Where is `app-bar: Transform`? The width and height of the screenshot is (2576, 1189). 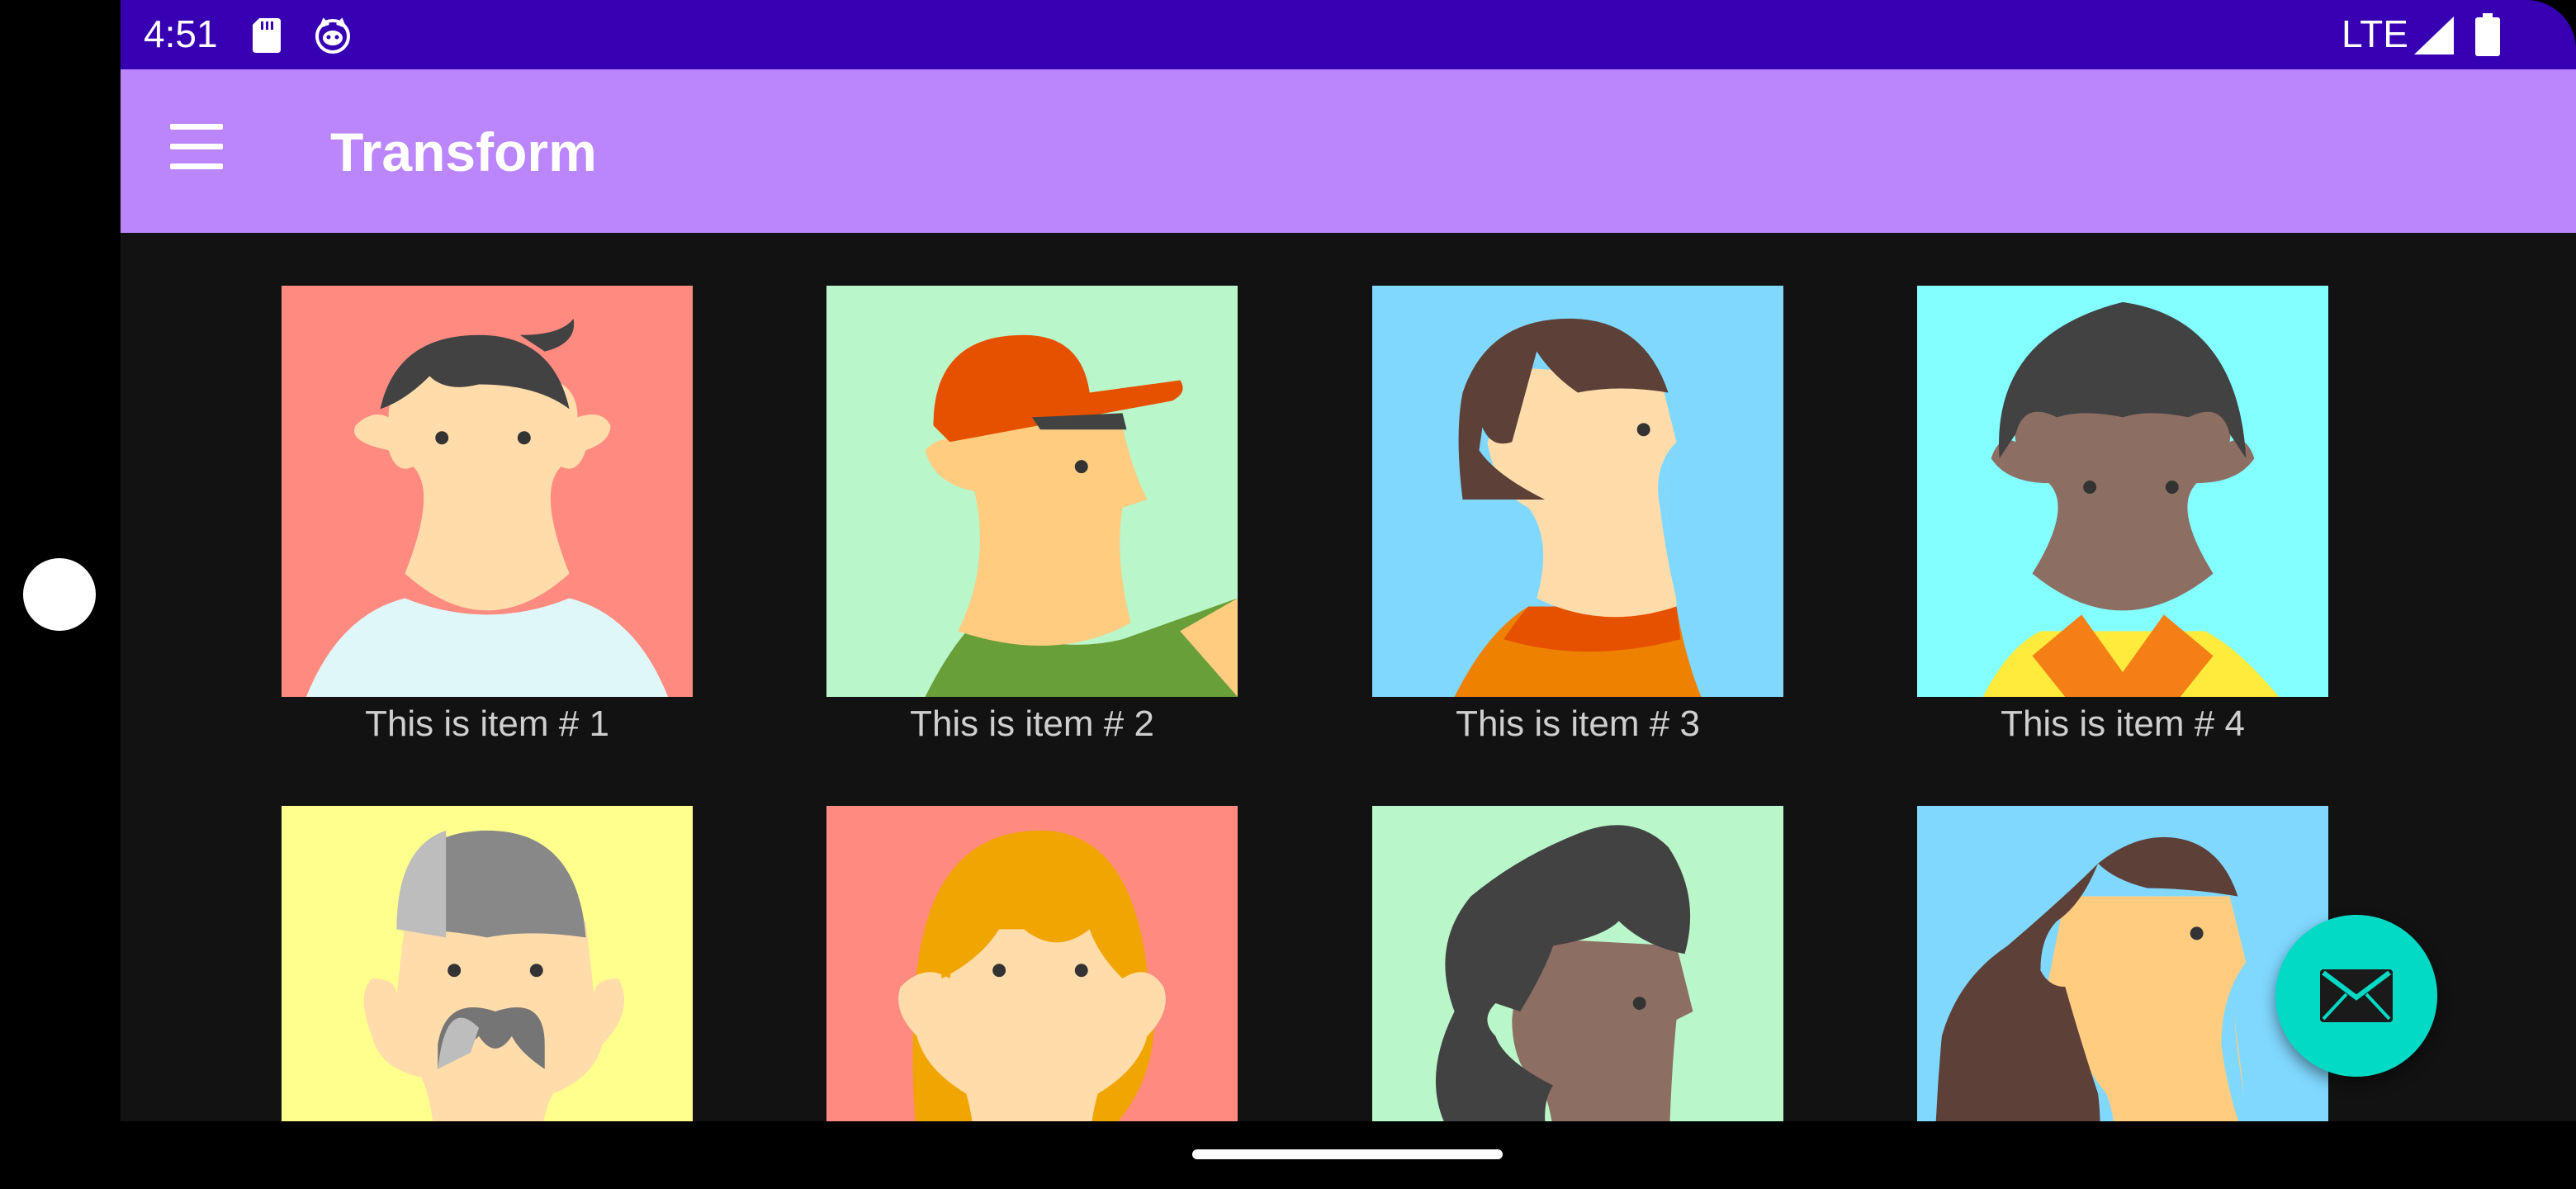 app-bar: Transform is located at coordinates (1348, 151).